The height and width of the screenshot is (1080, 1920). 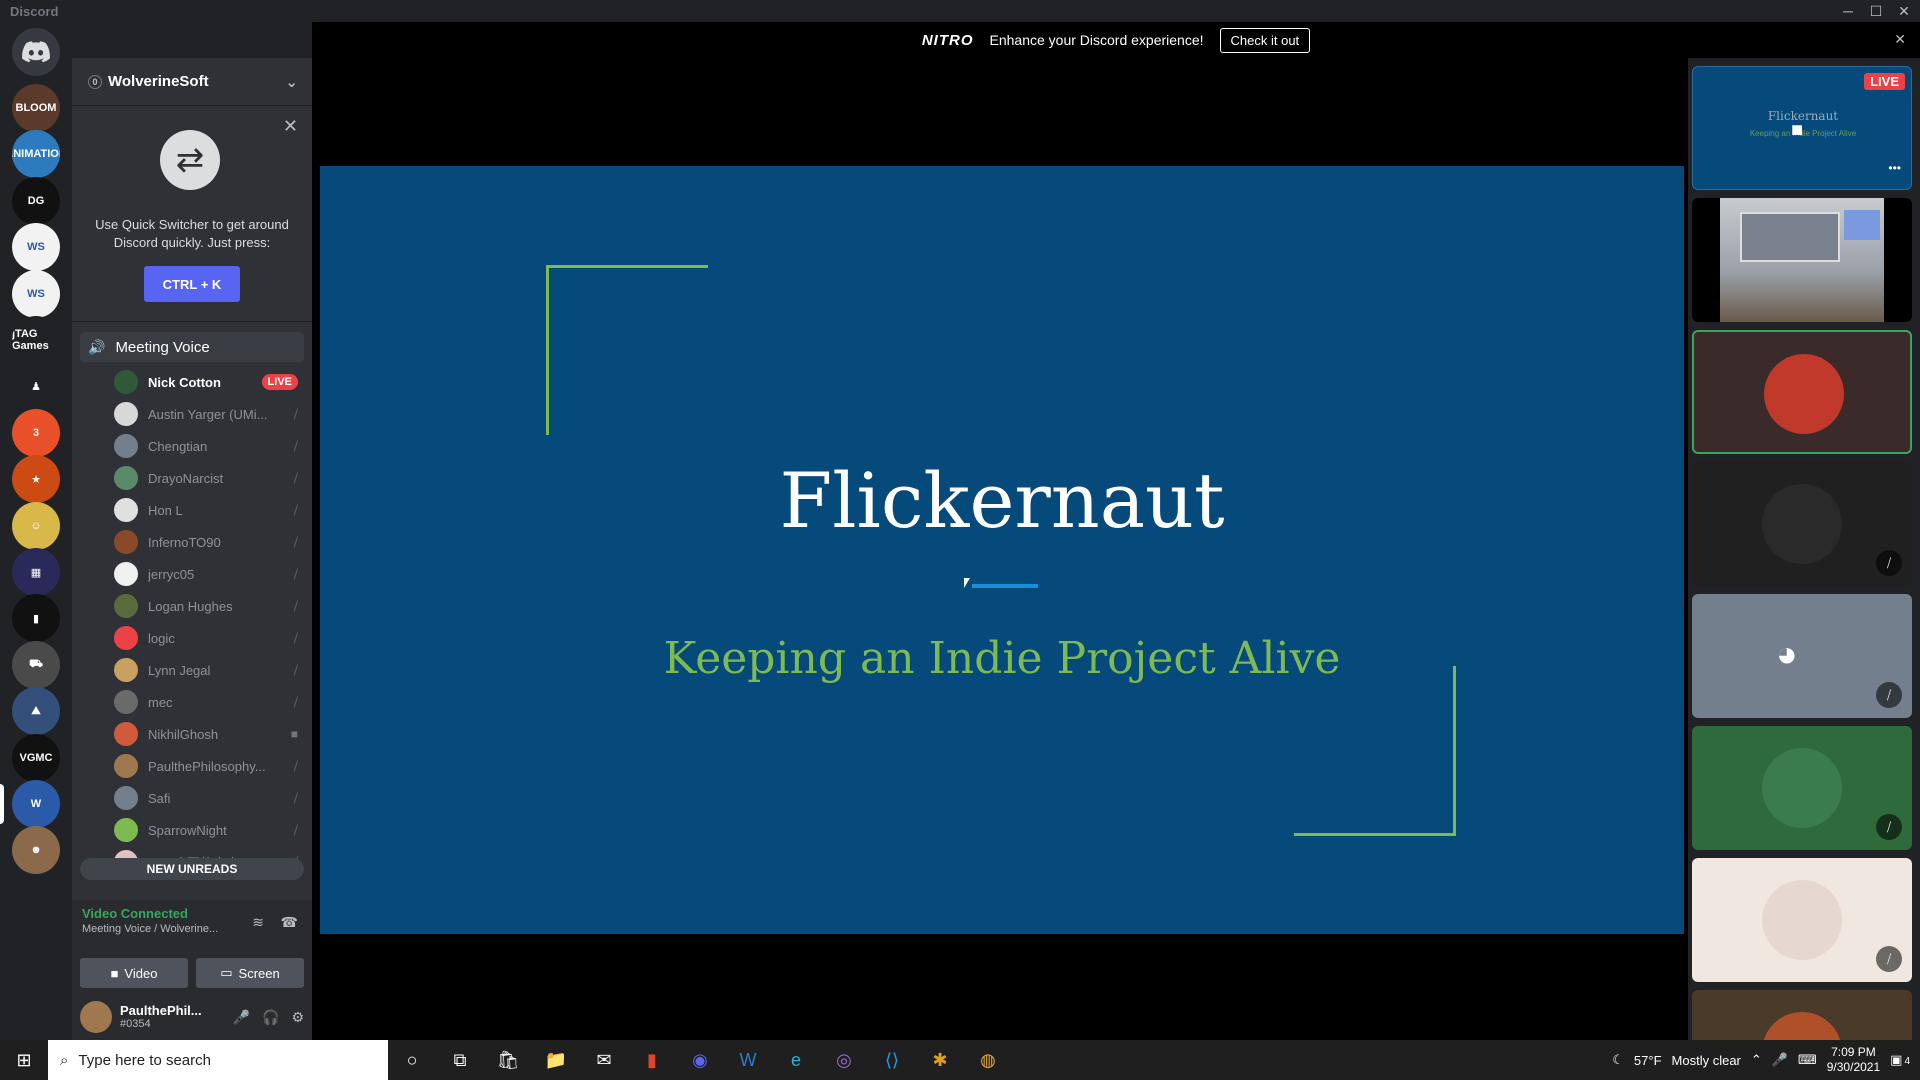 What do you see at coordinates (241, 1017) in the screenshot?
I see `microphone-muted-icon: 🎤` at bounding box center [241, 1017].